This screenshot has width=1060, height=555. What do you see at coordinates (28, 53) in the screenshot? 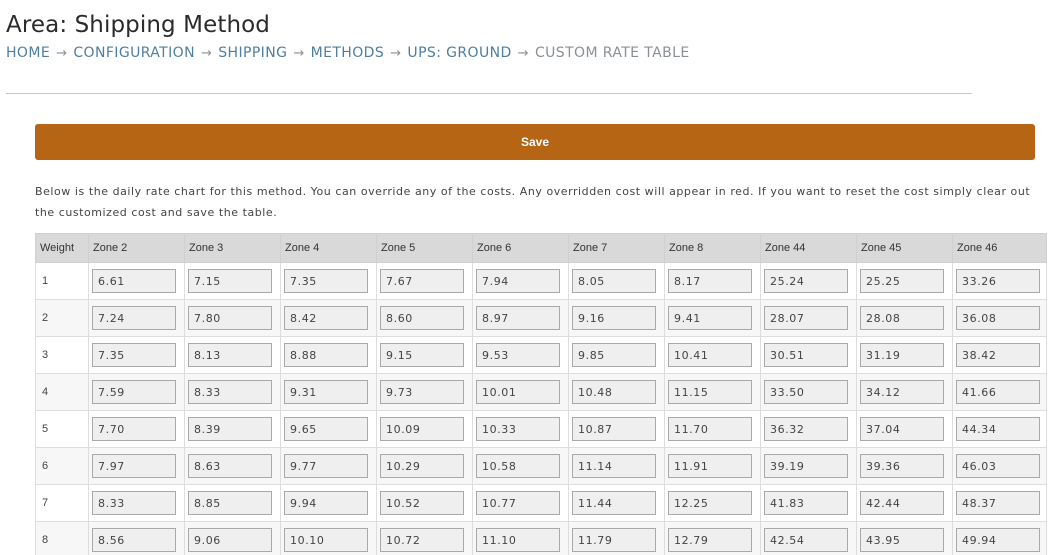
I see `breadcrumb-link: HOME` at bounding box center [28, 53].